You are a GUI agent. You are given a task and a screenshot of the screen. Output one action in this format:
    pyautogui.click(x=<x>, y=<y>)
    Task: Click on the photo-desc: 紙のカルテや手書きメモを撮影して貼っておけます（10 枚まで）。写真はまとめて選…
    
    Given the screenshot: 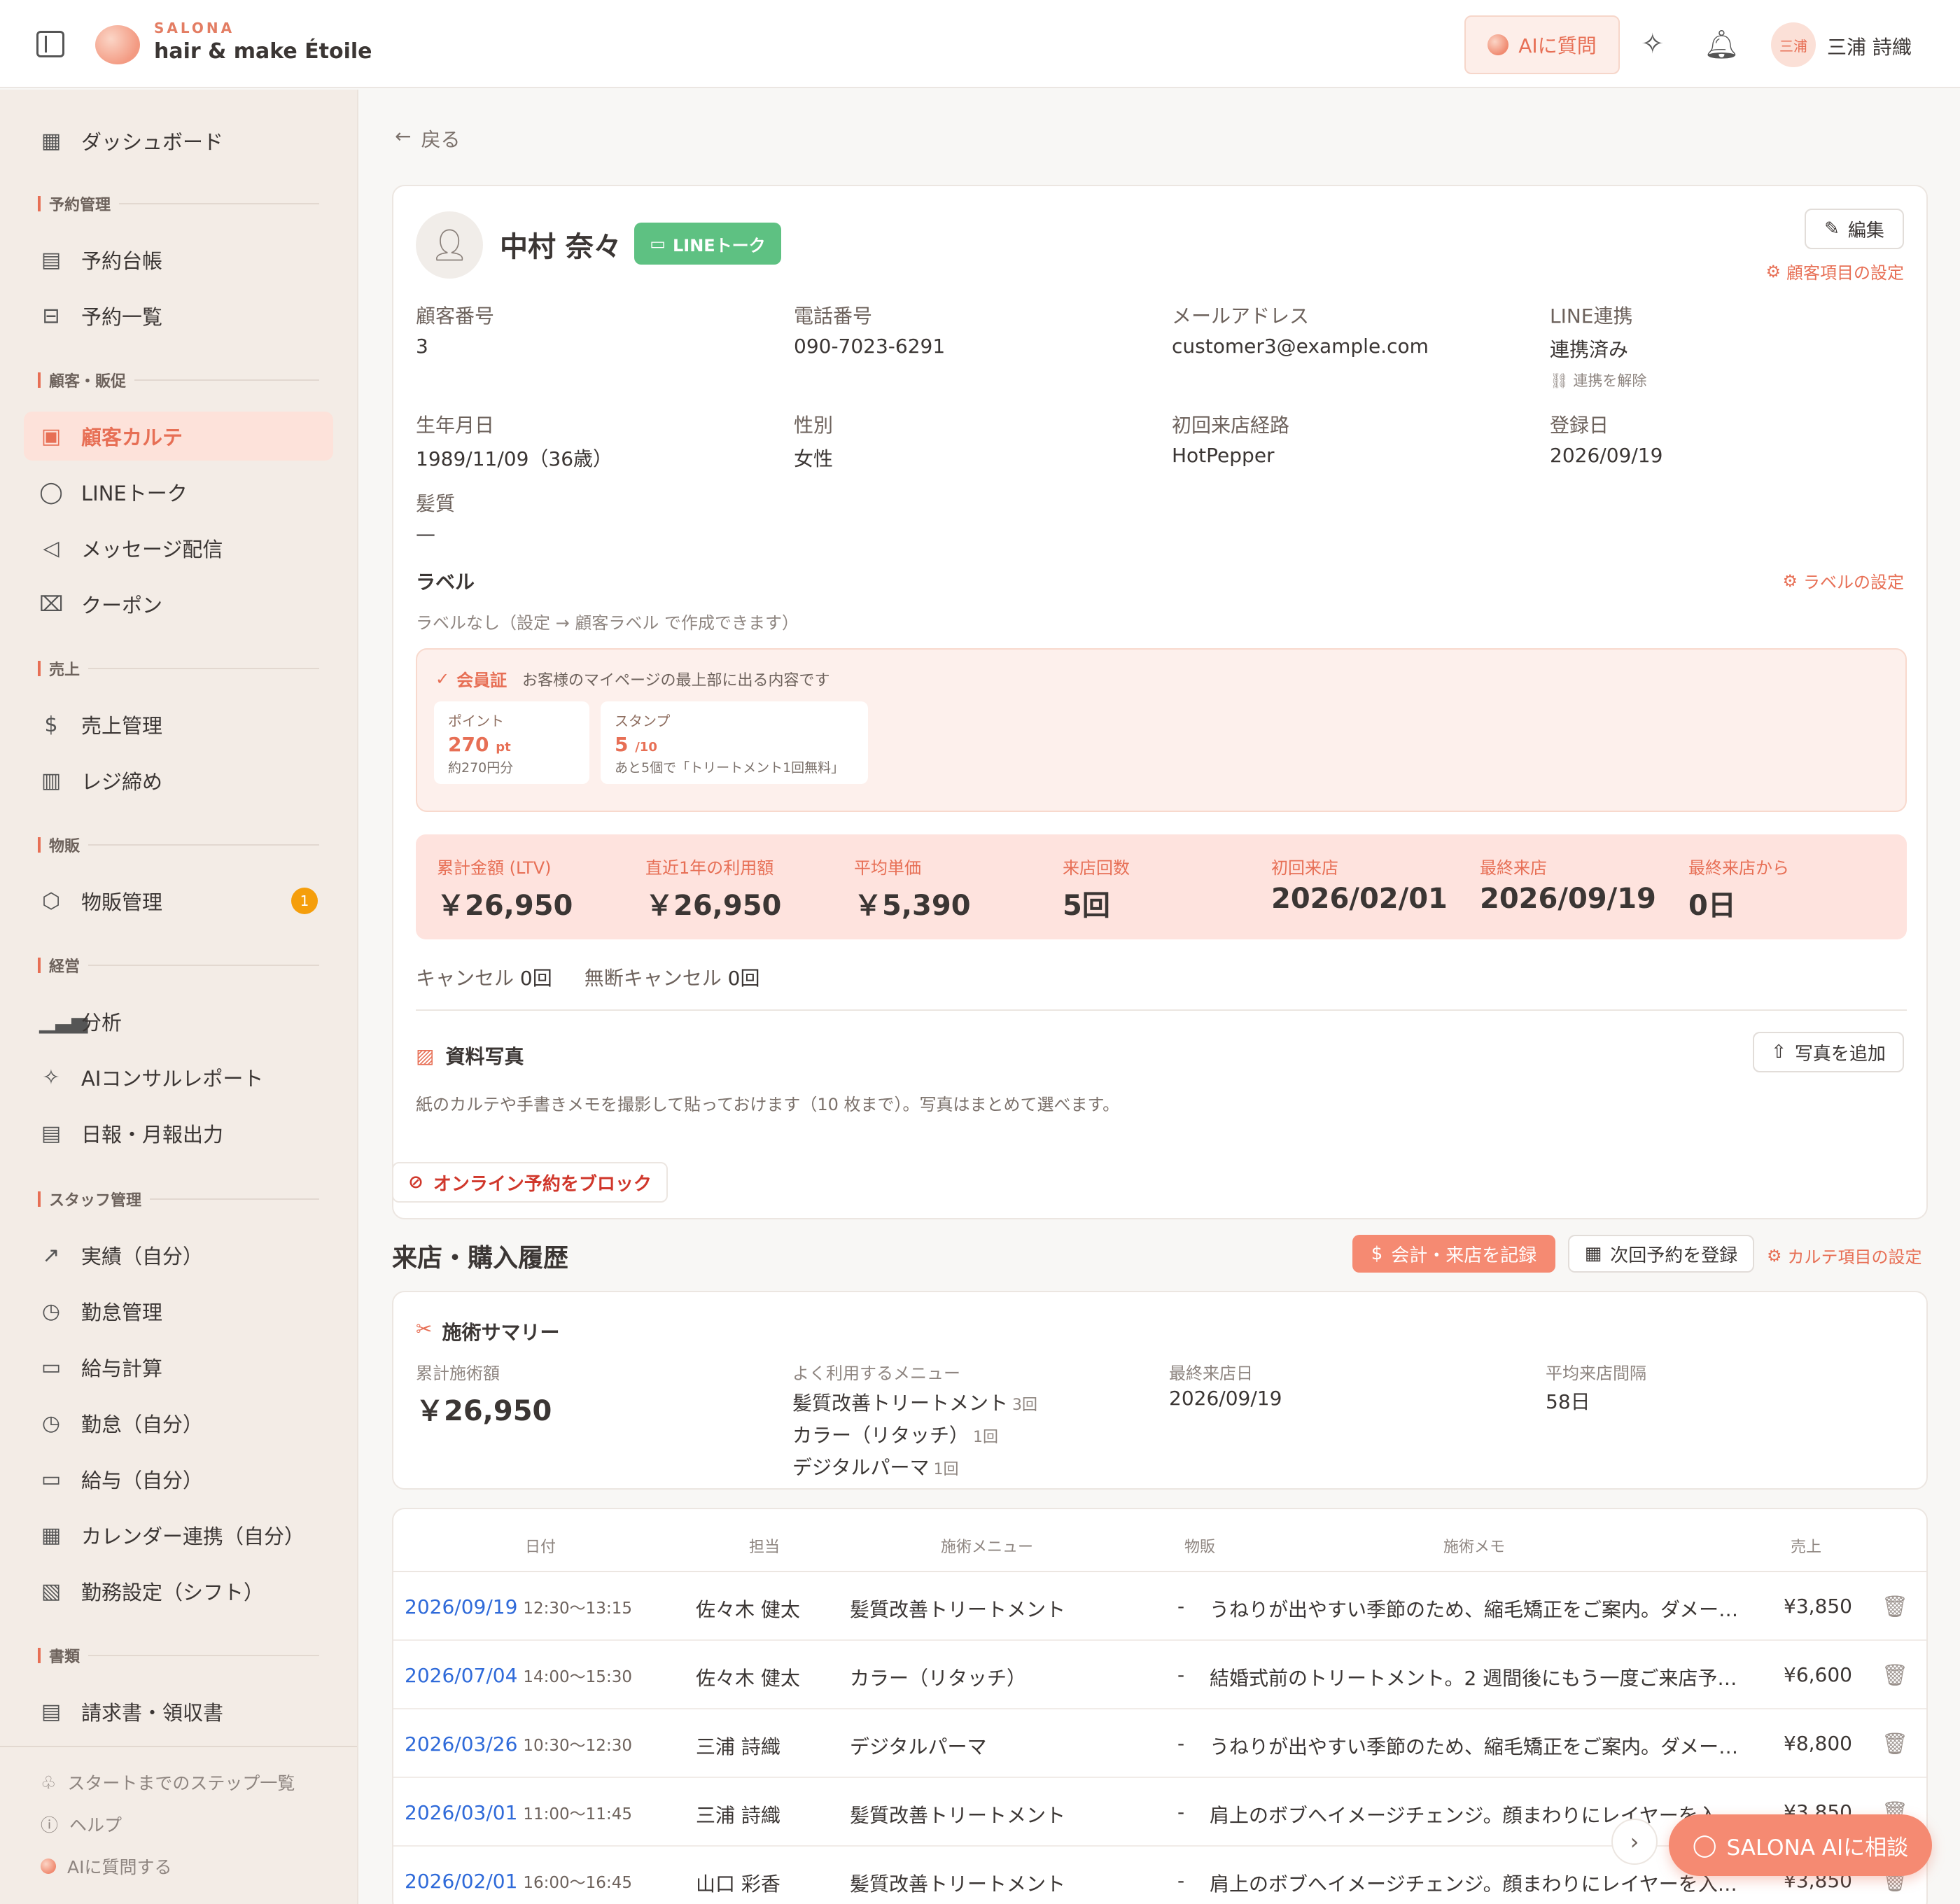 What is the action you would take?
    pyautogui.click(x=768, y=1104)
    